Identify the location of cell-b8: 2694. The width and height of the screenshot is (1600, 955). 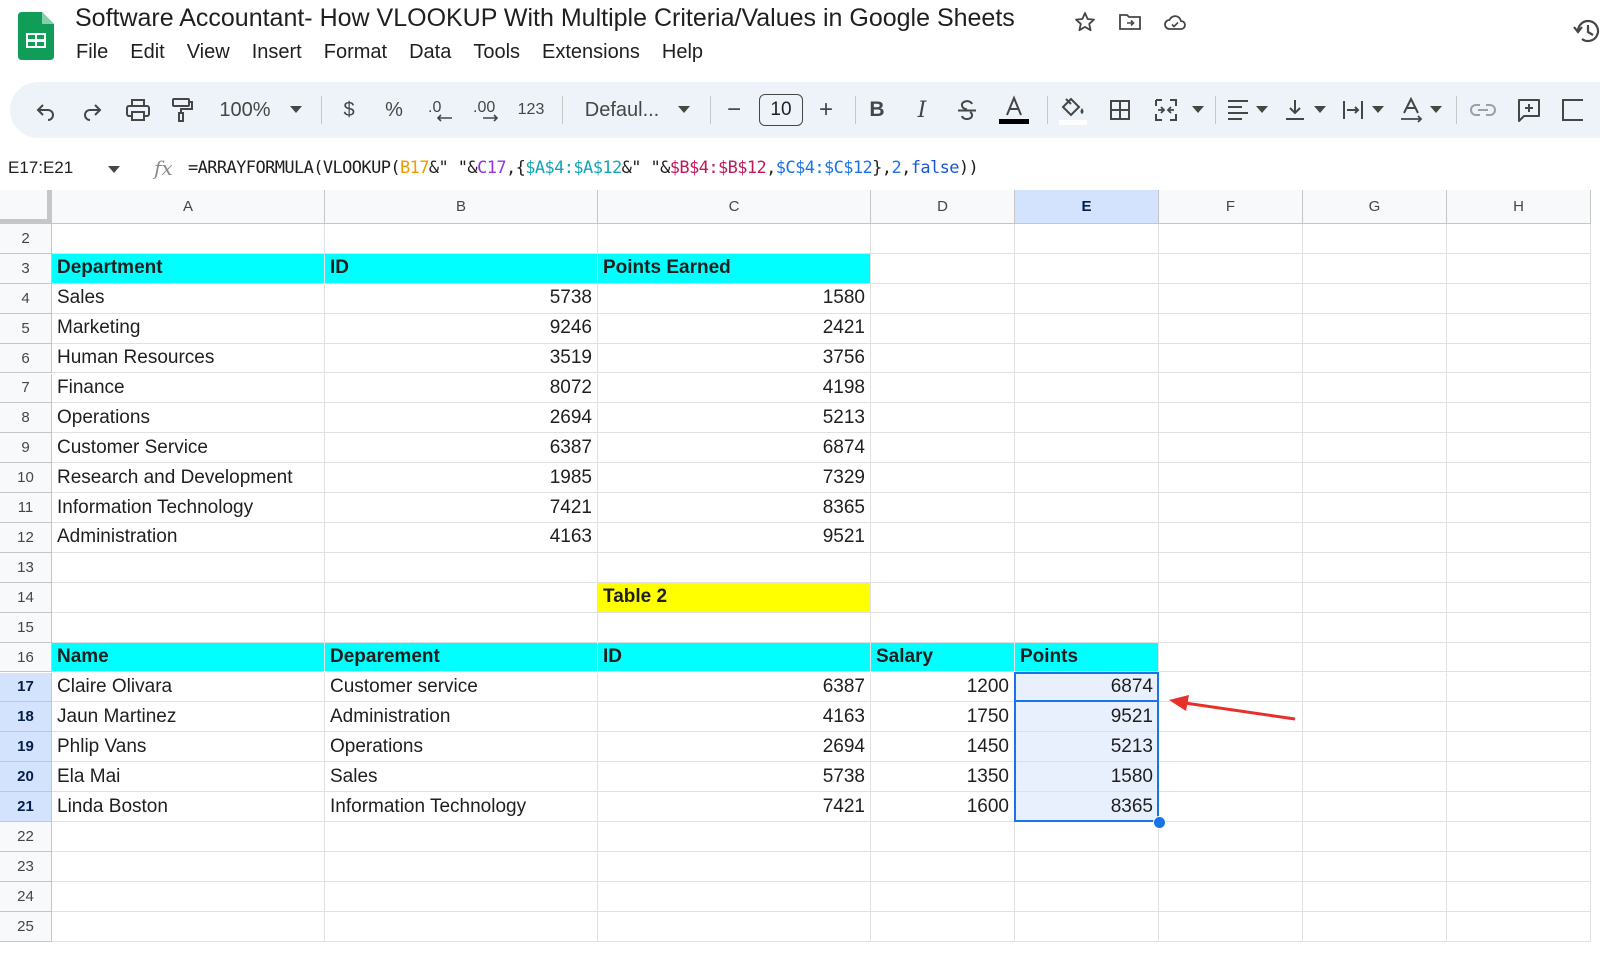
(461, 418).